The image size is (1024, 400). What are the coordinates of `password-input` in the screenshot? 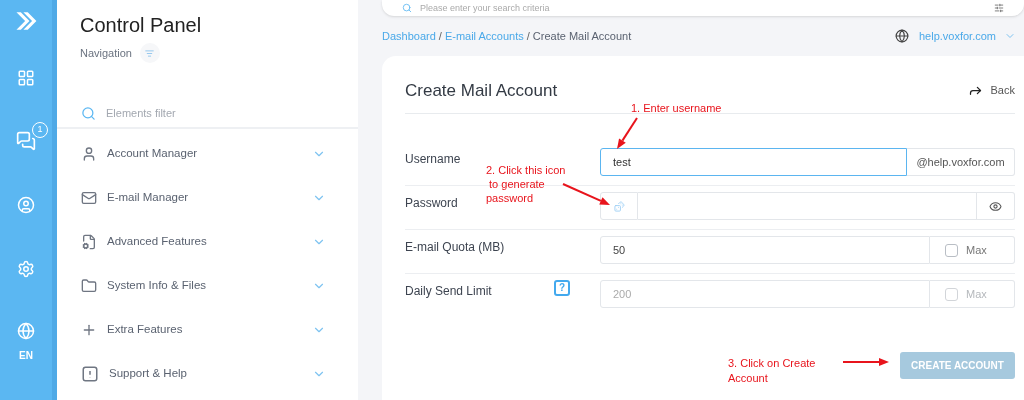 It's located at (807, 206).